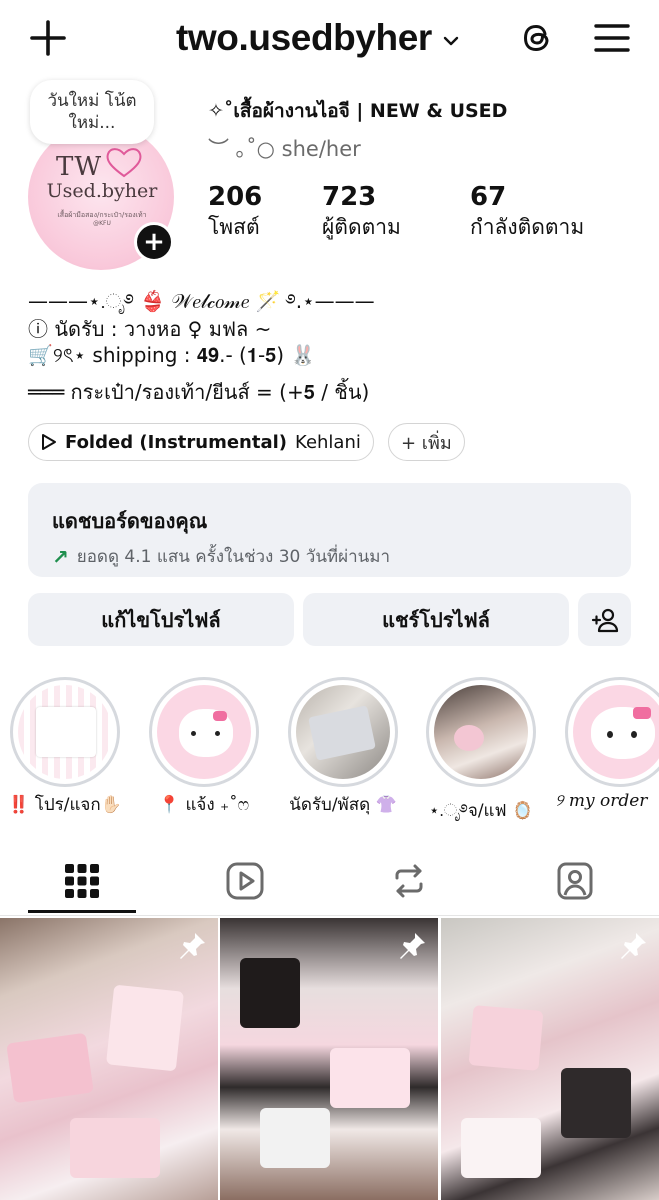  I want to click on stat-following-label: กำลังติดตาม, so click(527, 227).